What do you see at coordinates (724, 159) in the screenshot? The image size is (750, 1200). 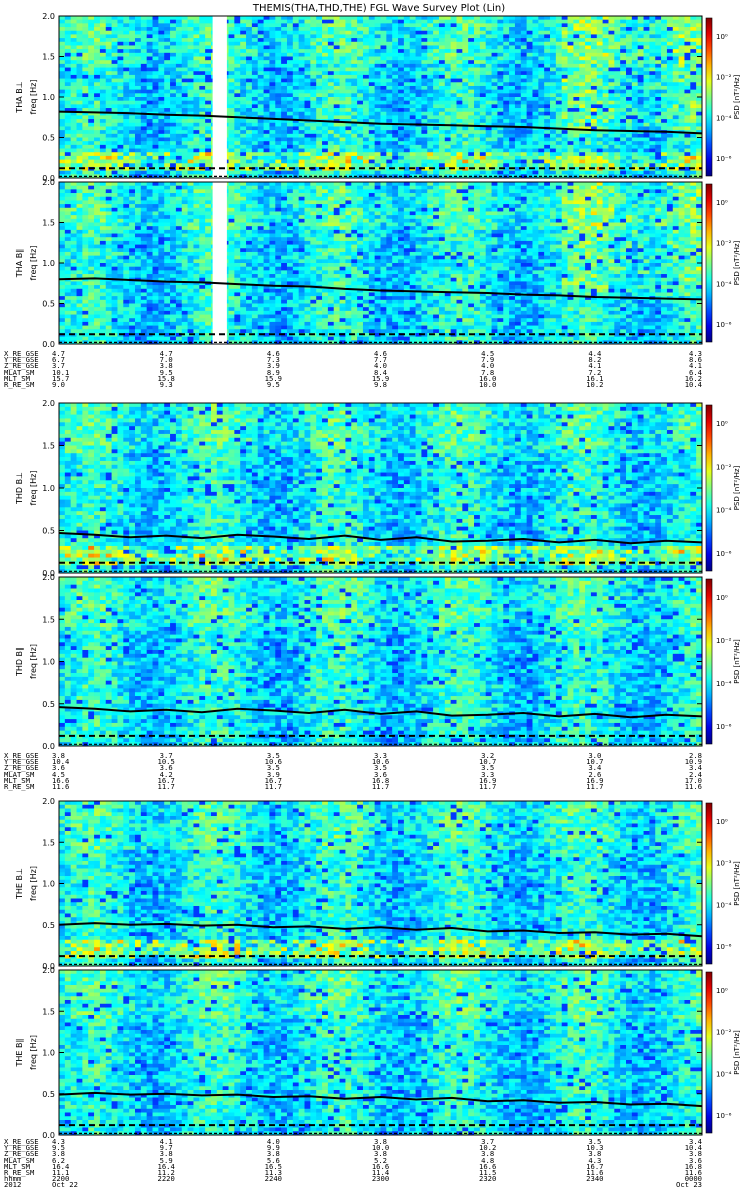 I see `colorbar-tick: 10⁻⁶` at bounding box center [724, 159].